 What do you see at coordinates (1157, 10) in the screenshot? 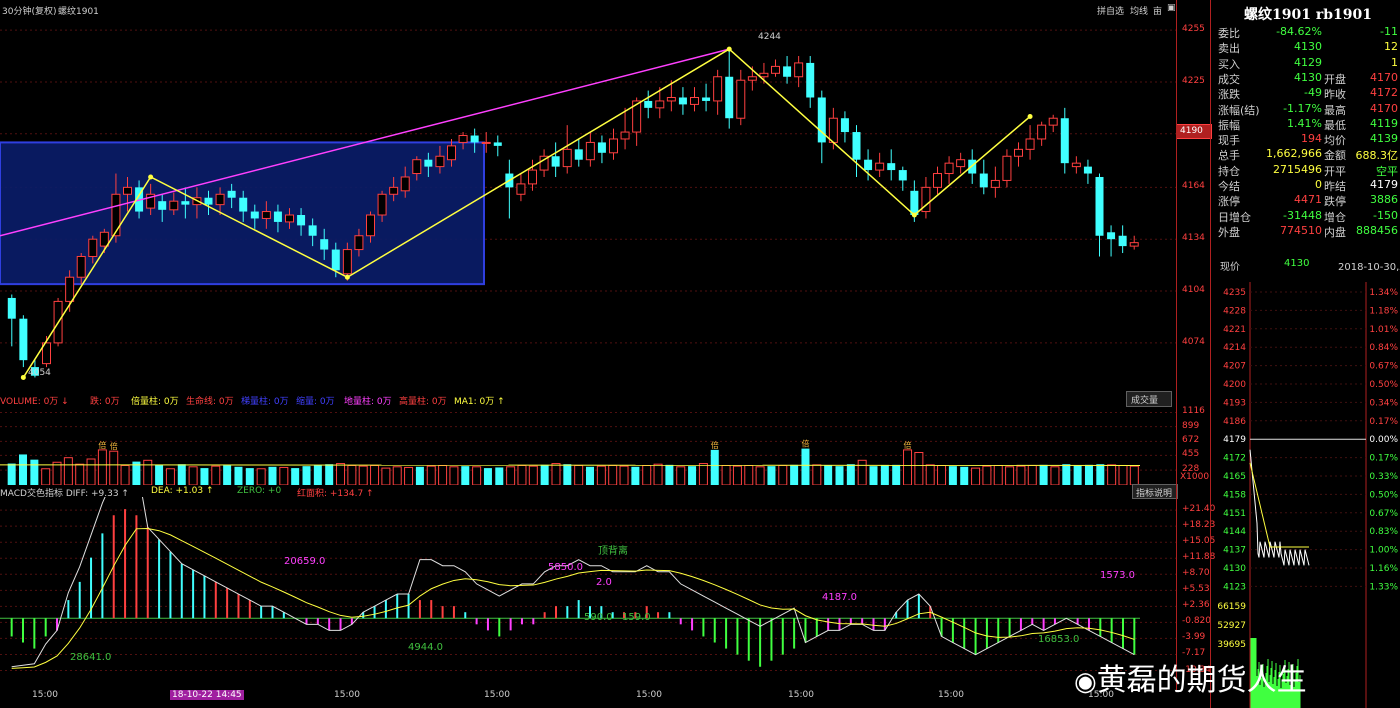
I see `layout-button: 亩` at bounding box center [1157, 10].